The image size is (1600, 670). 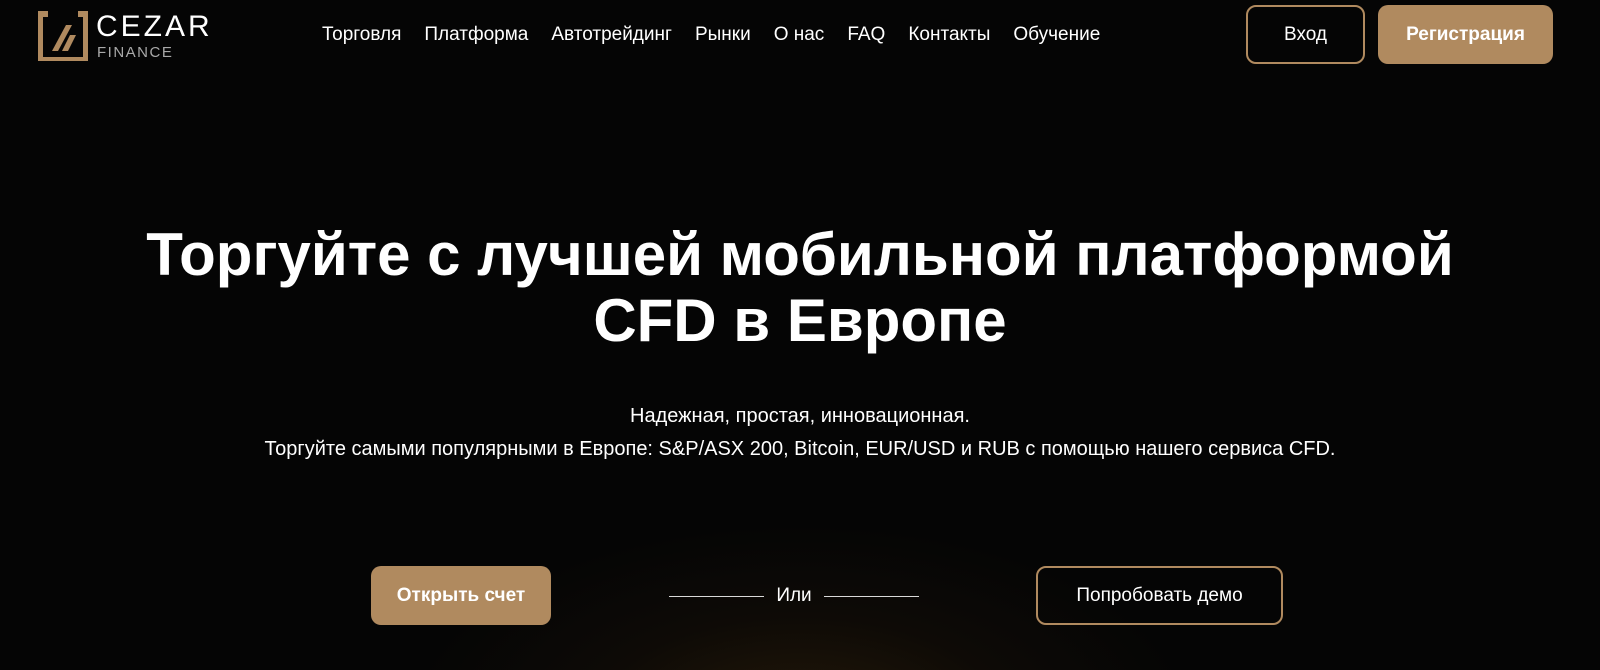 What do you see at coordinates (611, 35) in the screenshot?
I see `nav-item-autotrading: Автотрейдинг` at bounding box center [611, 35].